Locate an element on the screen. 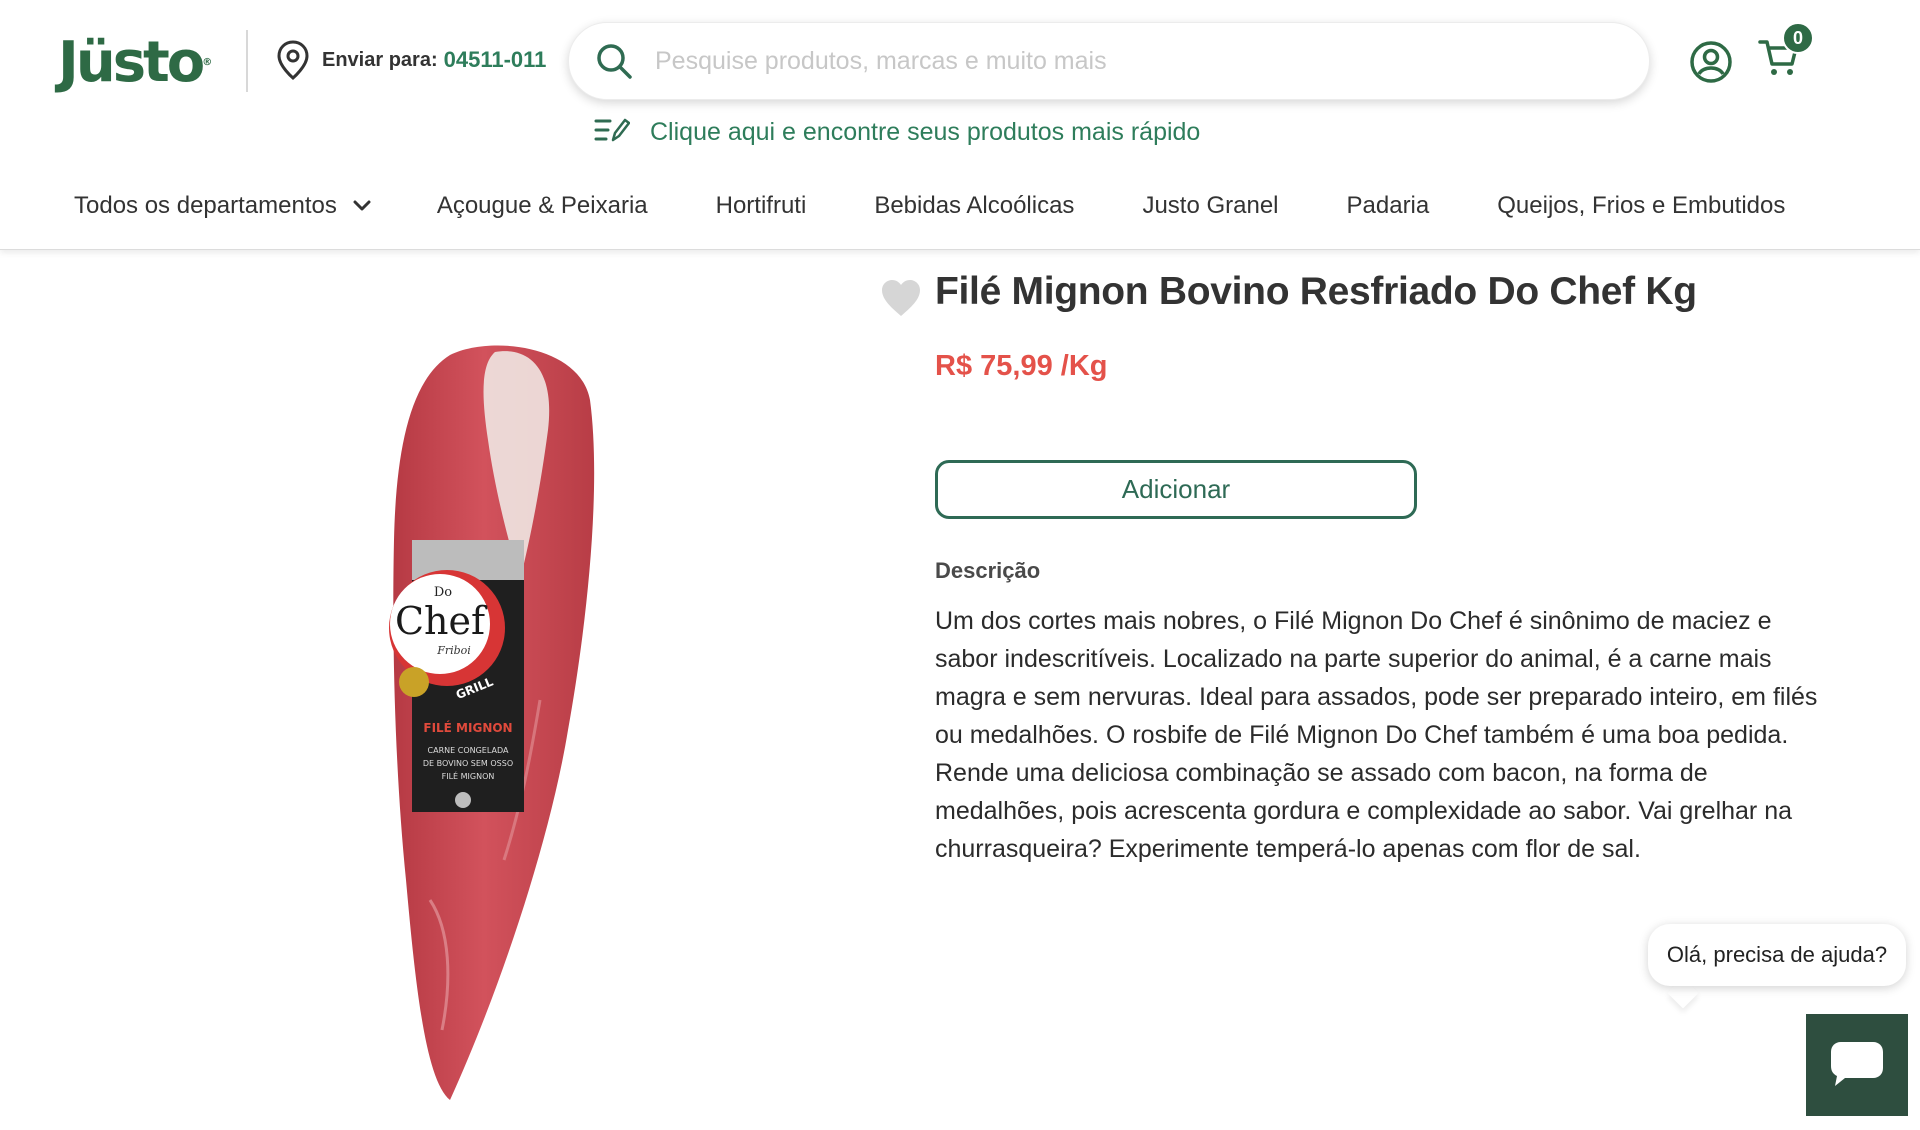  product-price: R$ 75,99 /Kg is located at coordinates (1021, 366).